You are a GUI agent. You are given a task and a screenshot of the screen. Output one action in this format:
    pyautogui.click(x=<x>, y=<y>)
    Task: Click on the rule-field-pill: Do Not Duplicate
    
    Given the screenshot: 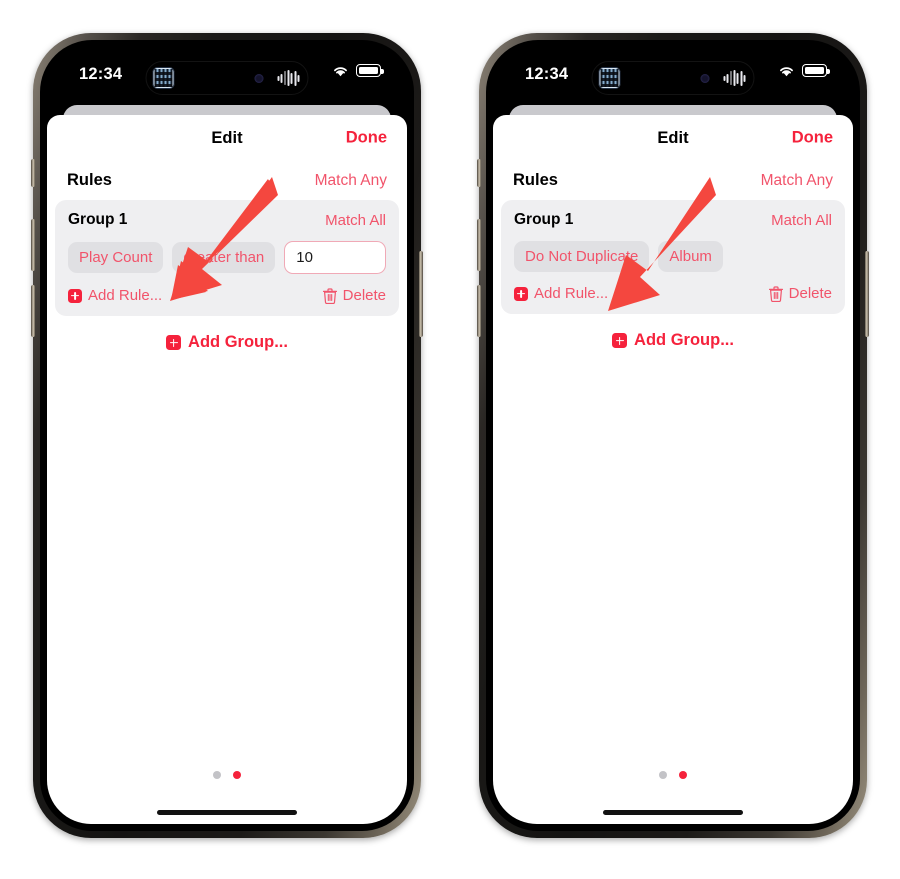 What is the action you would take?
    pyautogui.click(x=582, y=256)
    